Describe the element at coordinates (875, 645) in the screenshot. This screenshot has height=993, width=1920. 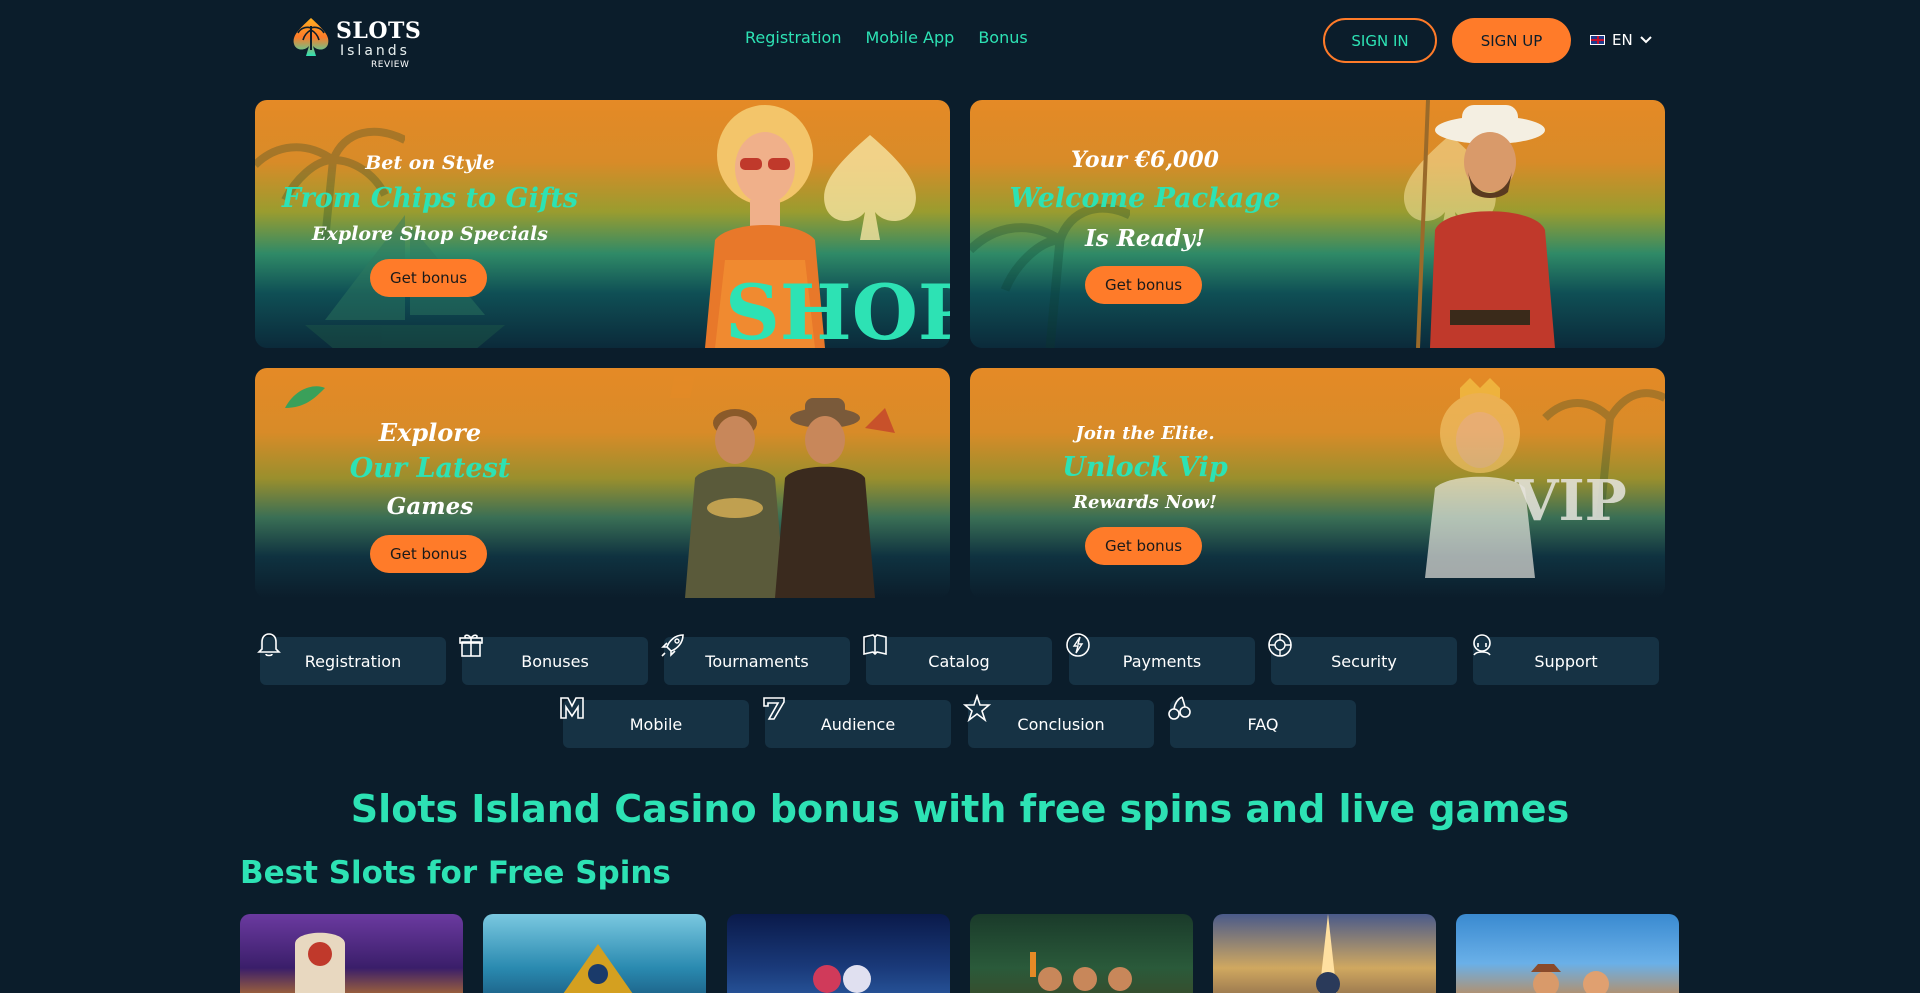
I see `book-icon` at that location.